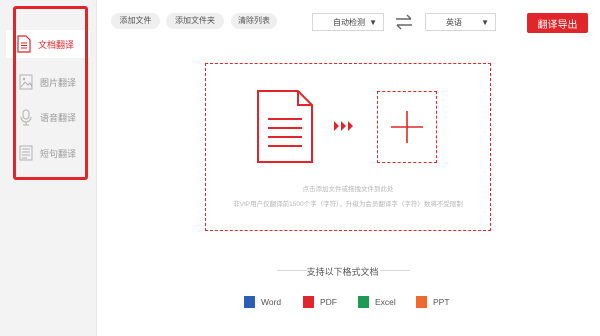  Describe the element at coordinates (363, 302) in the screenshot. I see `excel-icon` at that location.